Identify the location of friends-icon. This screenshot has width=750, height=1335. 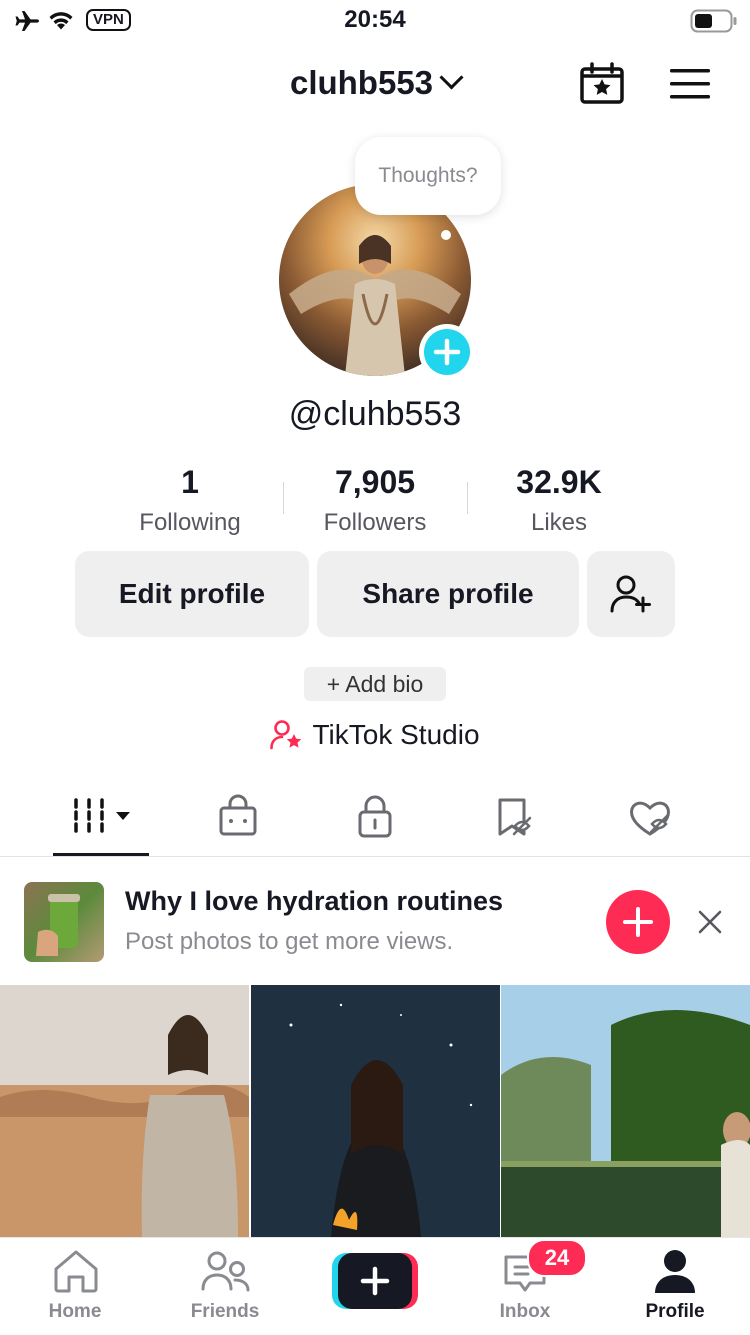
(225, 1271).